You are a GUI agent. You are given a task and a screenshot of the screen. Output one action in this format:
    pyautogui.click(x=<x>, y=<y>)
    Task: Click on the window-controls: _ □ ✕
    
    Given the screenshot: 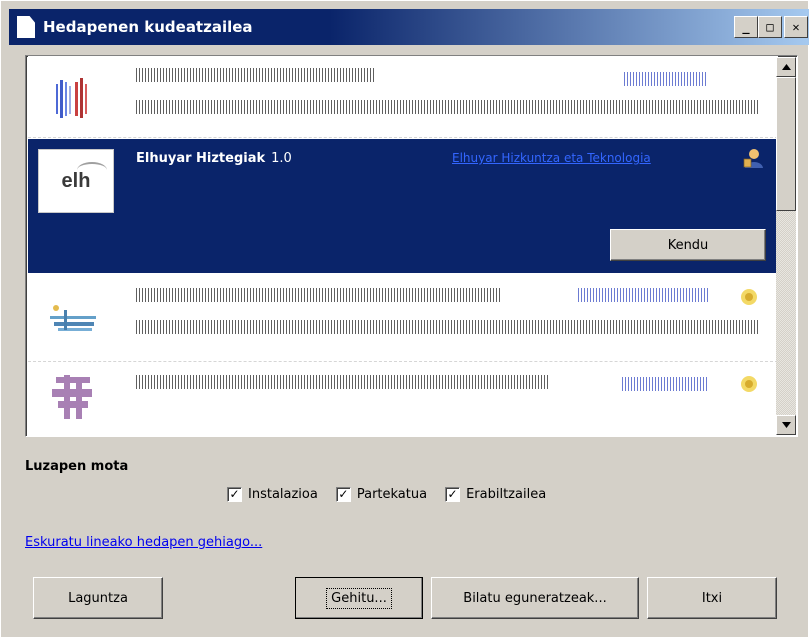 What is the action you would take?
    pyautogui.click(x=771, y=27)
    